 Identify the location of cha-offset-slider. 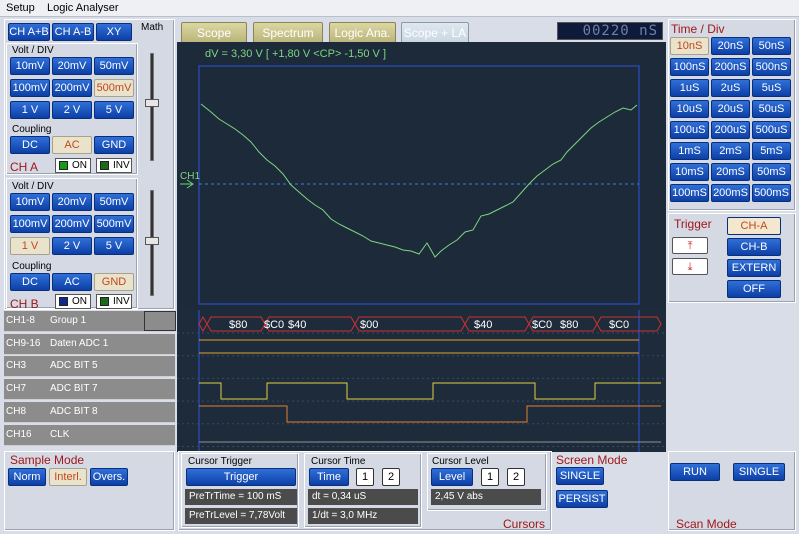
(152, 107).